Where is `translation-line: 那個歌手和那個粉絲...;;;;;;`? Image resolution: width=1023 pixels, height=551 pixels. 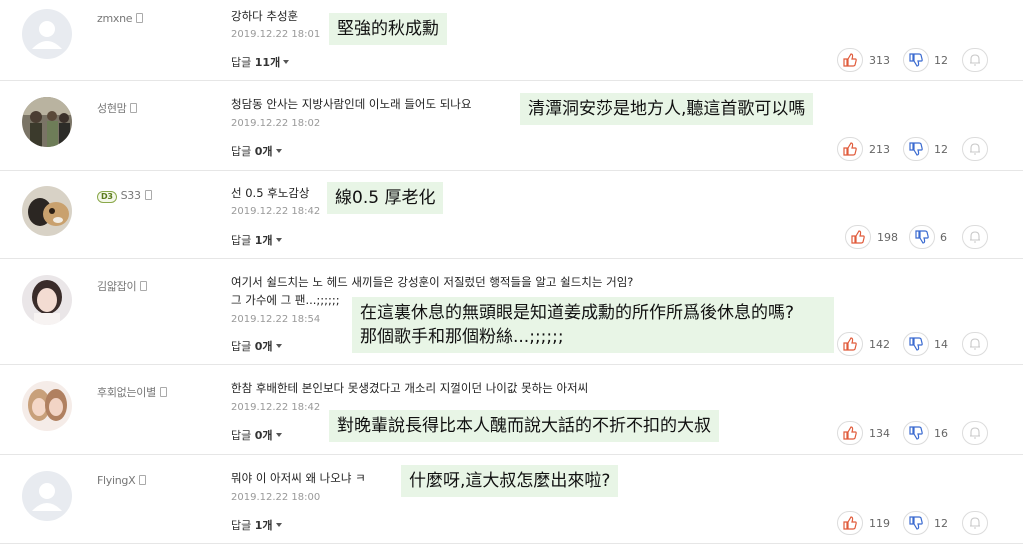 translation-line: 那個歌手和那個粉絲...;;;;;; is located at coordinates (462, 337).